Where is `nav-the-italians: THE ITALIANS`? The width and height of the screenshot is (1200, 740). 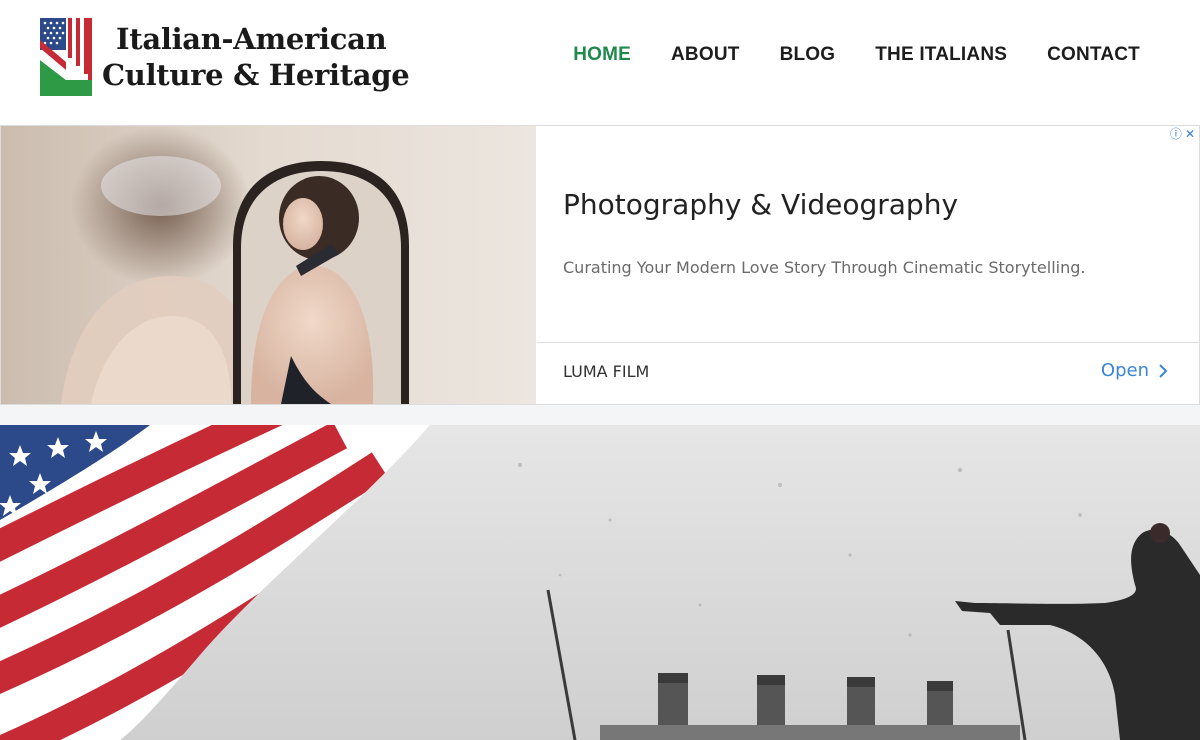 nav-the-italians: THE ITALIANS is located at coordinates (941, 55).